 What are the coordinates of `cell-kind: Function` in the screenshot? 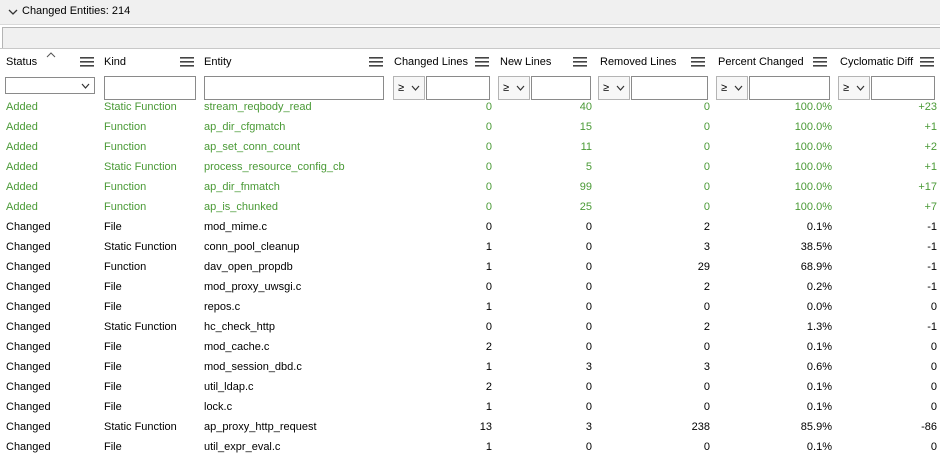 It's located at (125, 127).